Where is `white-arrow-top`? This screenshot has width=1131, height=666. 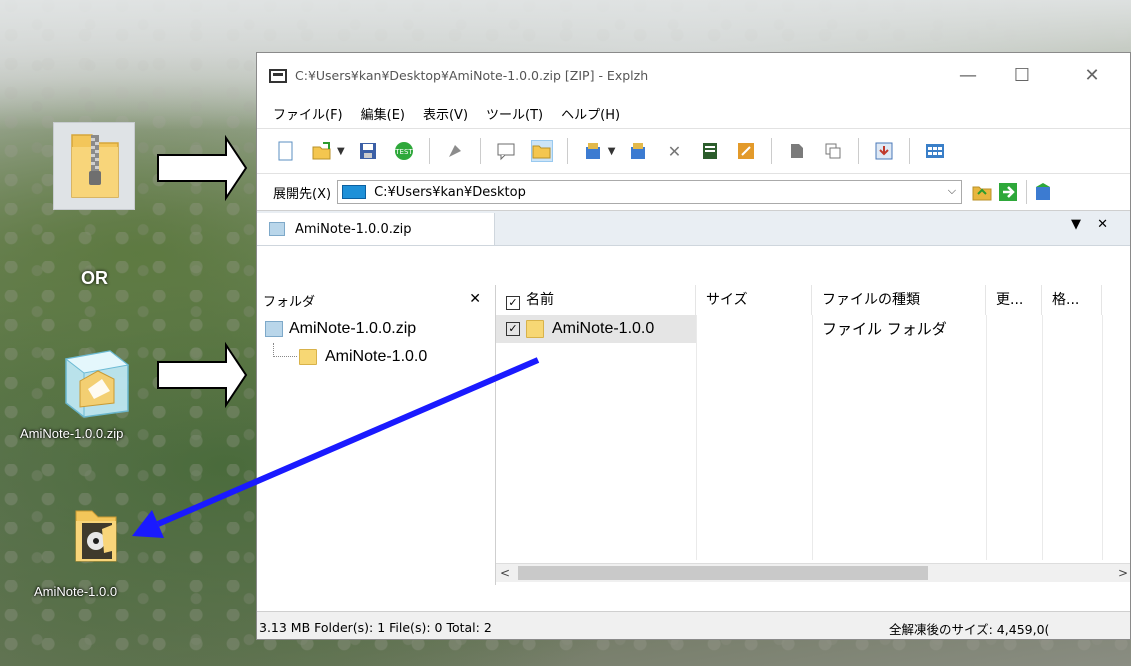
white-arrow-top is located at coordinates (202, 168).